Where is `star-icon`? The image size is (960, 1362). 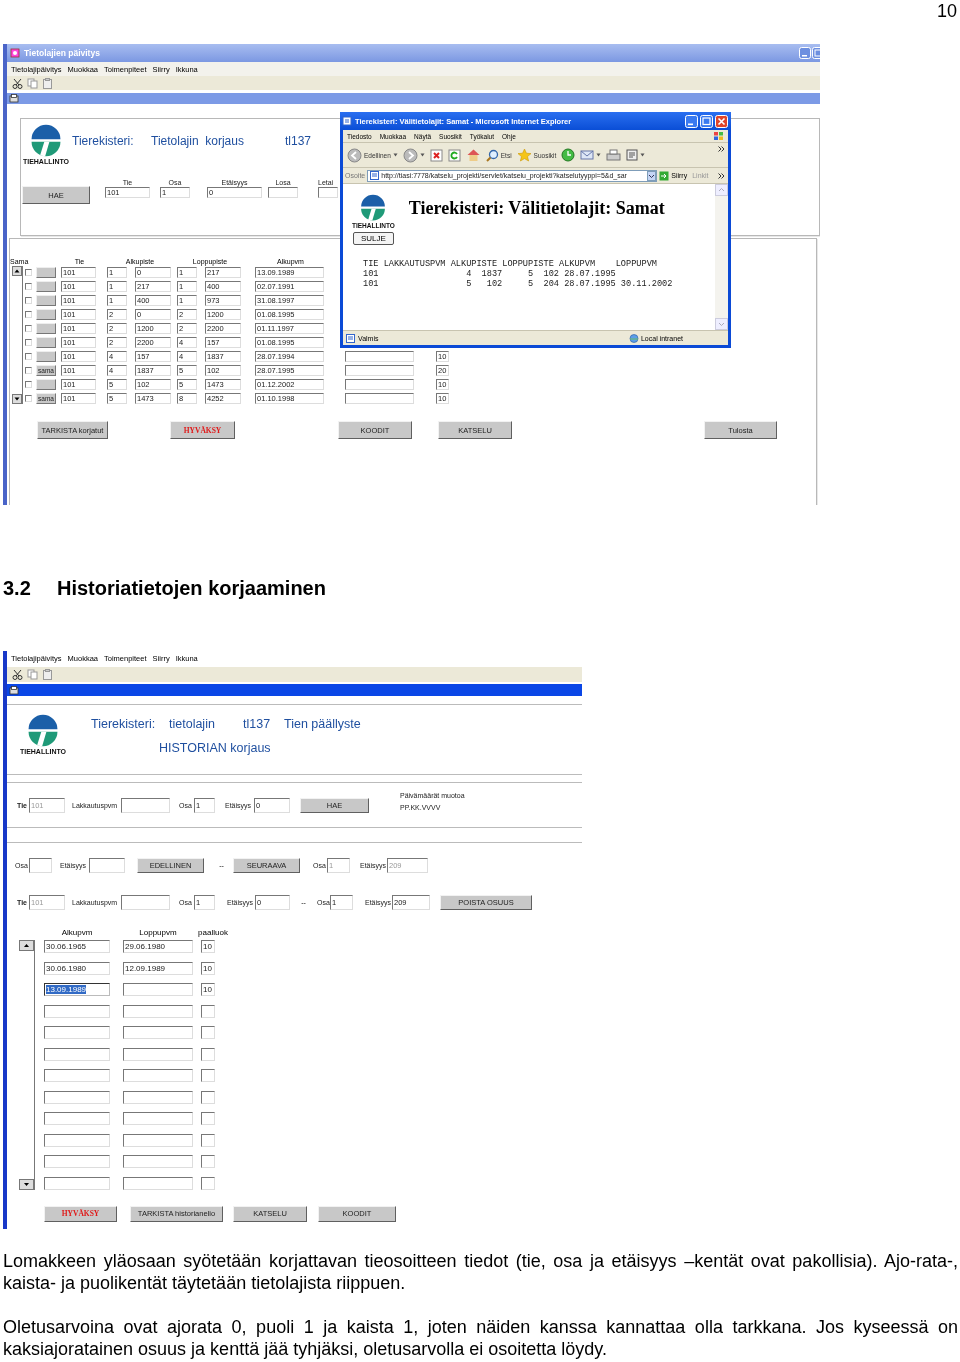
star-icon is located at coordinates (524, 155).